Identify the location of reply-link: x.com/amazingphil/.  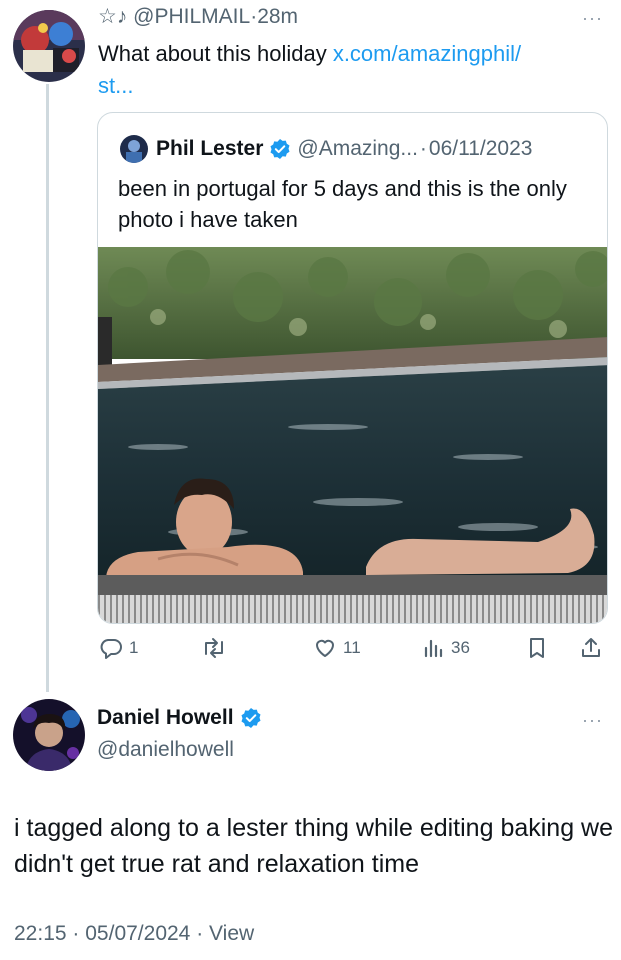
(427, 53).